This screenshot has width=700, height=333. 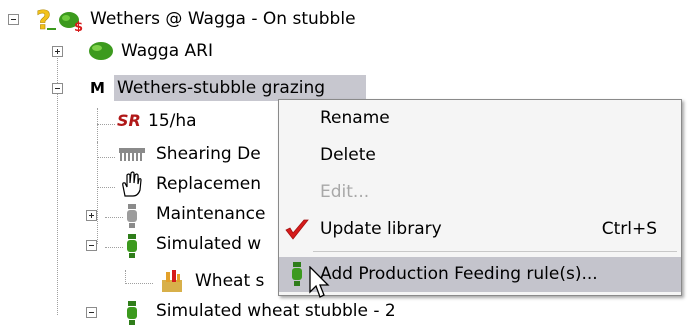 I want to click on menu-item-shortcut: Ctrl+S, so click(x=629, y=229).